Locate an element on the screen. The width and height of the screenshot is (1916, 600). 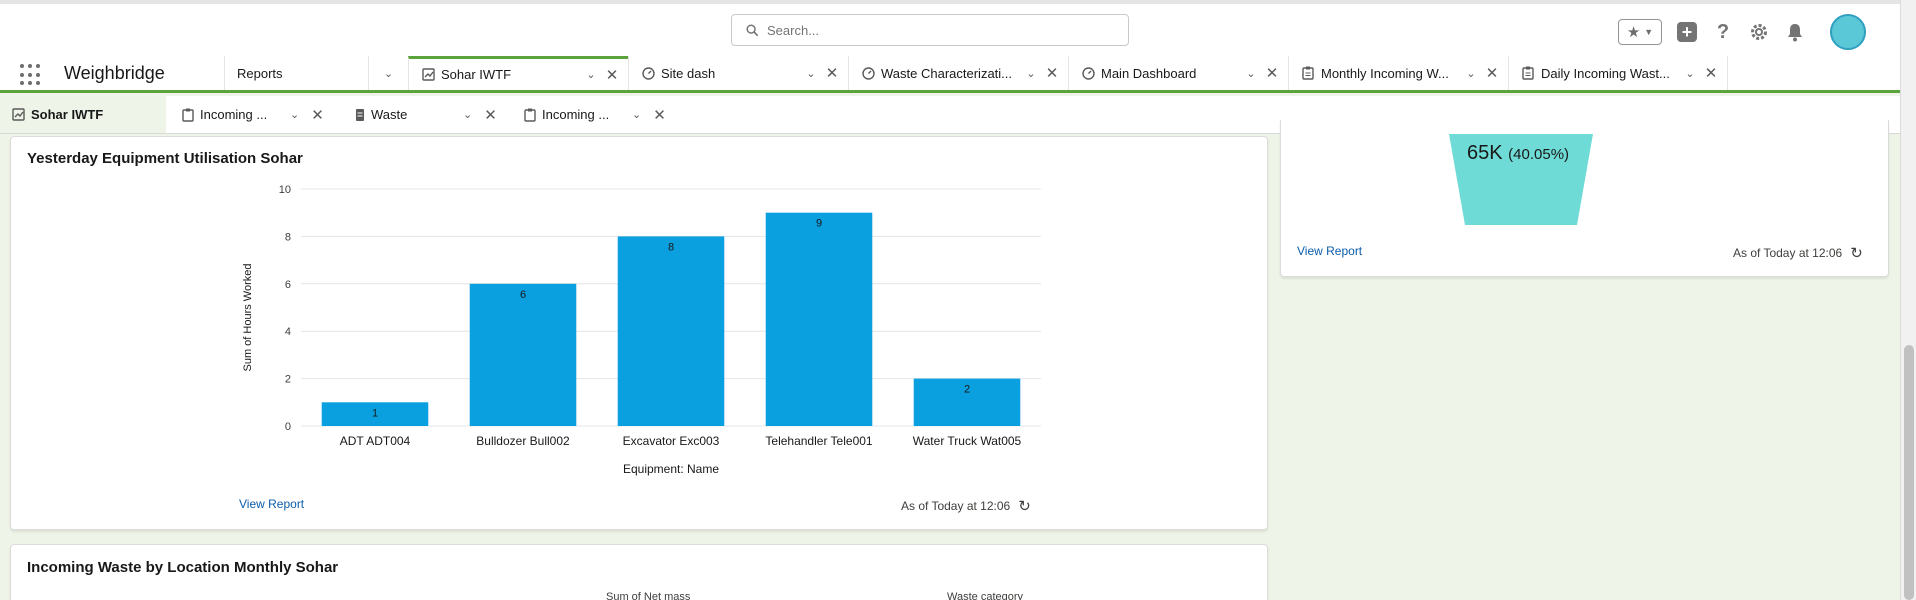
funnel-value-label: 65K (40.05%) is located at coordinates (1518, 153).